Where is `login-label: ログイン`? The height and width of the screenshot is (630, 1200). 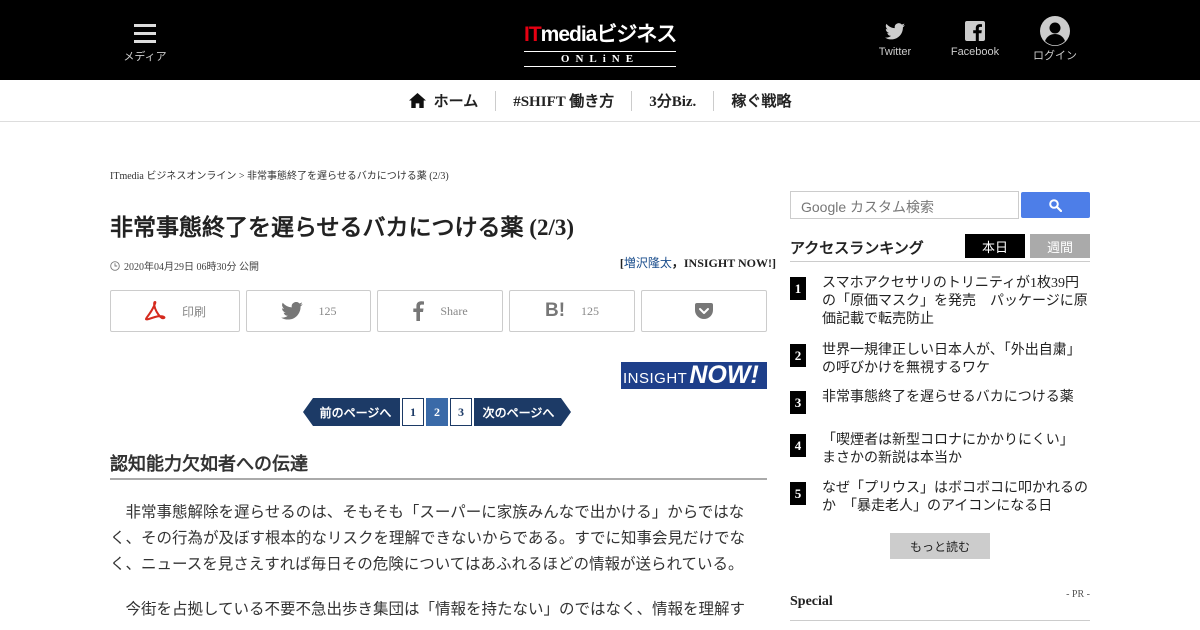 login-label: ログイン is located at coordinates (1055, 56).